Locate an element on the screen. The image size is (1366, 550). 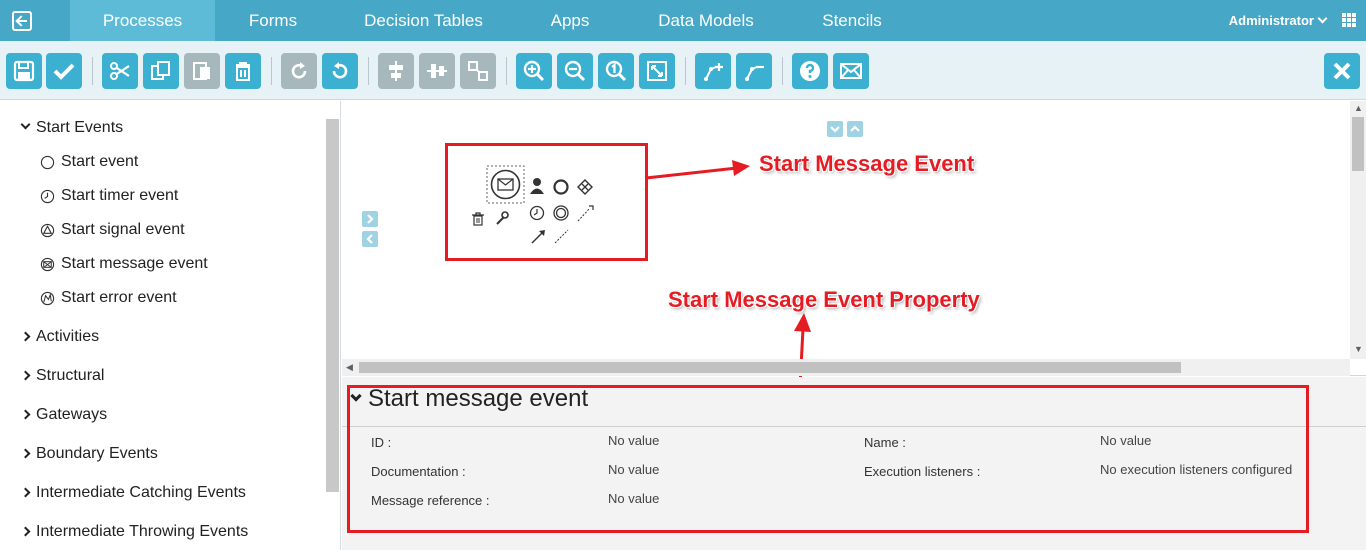
align-vertical-button is located at coordinates (437, 71).